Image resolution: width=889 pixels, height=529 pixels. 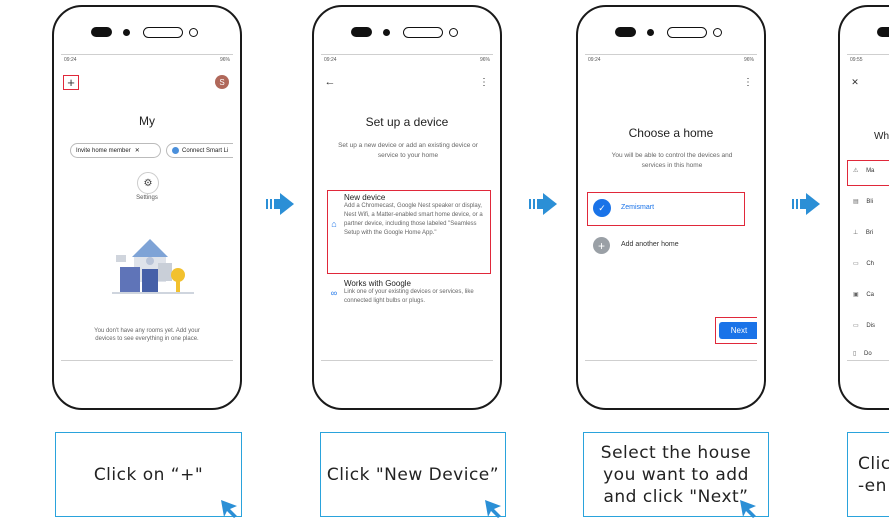 What do you see at coordinates (855, 354) in the screenshot?
I see `device-icon: ▯` at bounding box center [855, 354].